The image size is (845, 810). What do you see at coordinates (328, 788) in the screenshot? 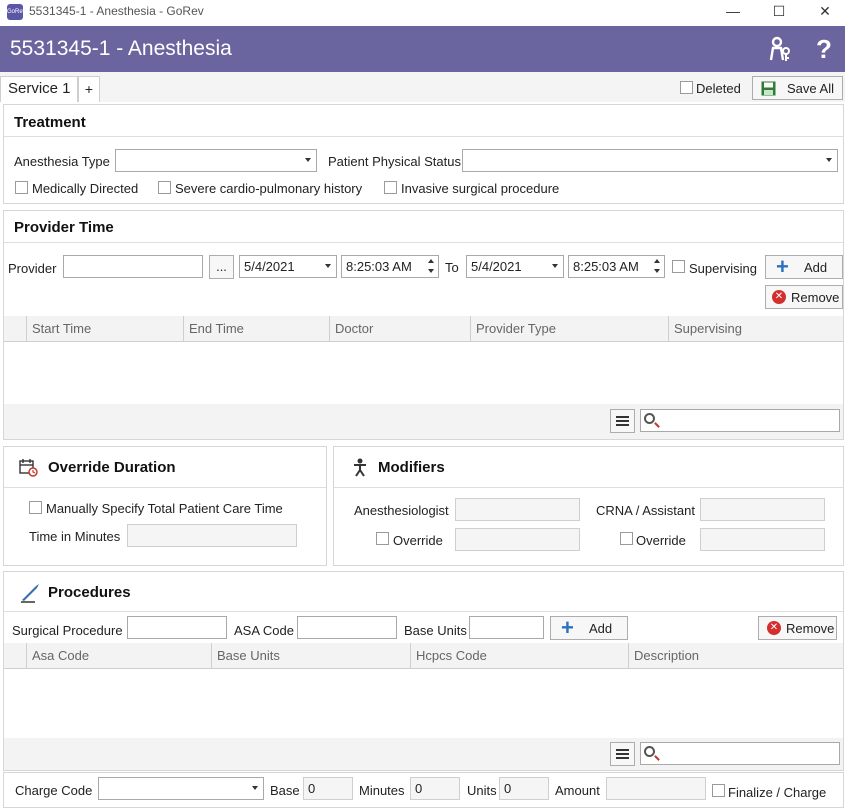
I see `base-input: 0` at bounding box center [328, 788].